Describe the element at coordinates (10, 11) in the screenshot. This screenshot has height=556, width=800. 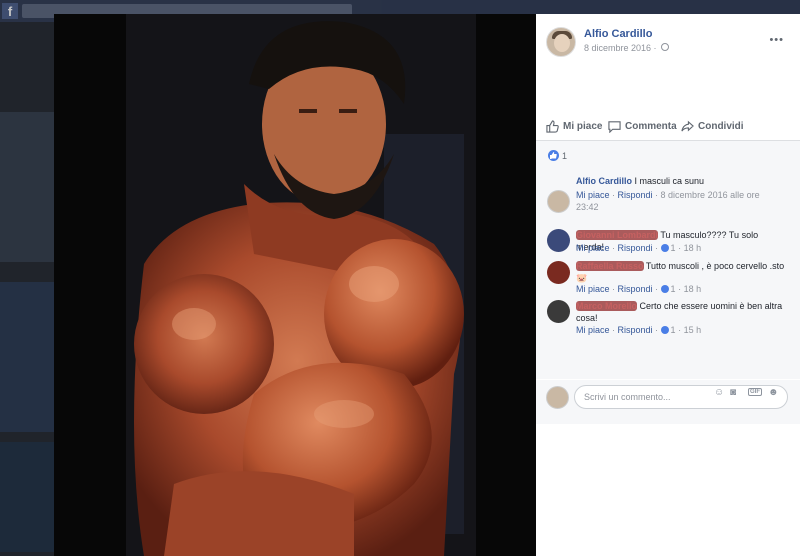
I see `facebook-logo-icon: f` at that location.